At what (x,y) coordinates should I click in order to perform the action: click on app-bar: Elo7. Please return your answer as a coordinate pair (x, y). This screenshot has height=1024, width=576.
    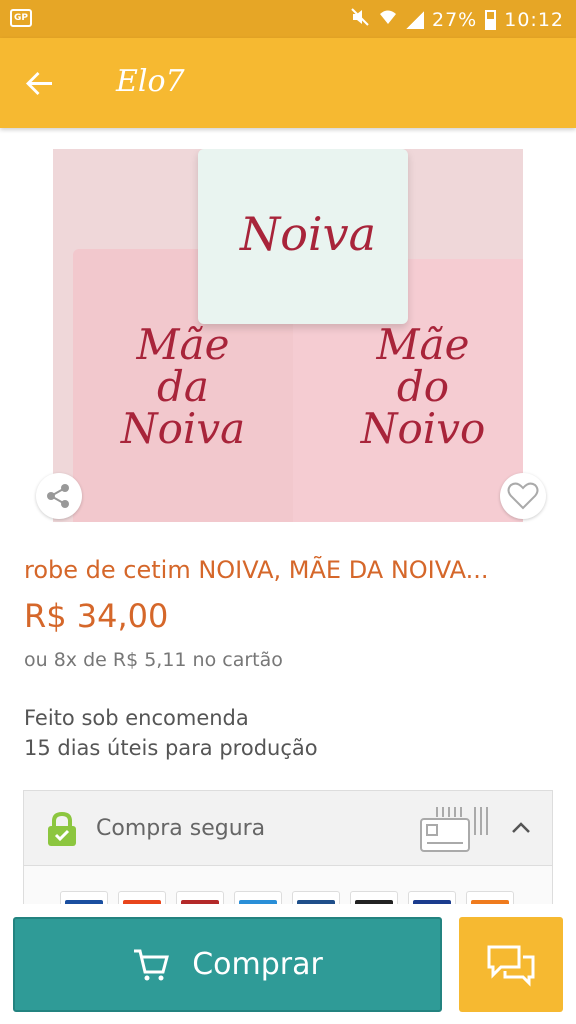
    Looking at the image, I should click on (288, 83).